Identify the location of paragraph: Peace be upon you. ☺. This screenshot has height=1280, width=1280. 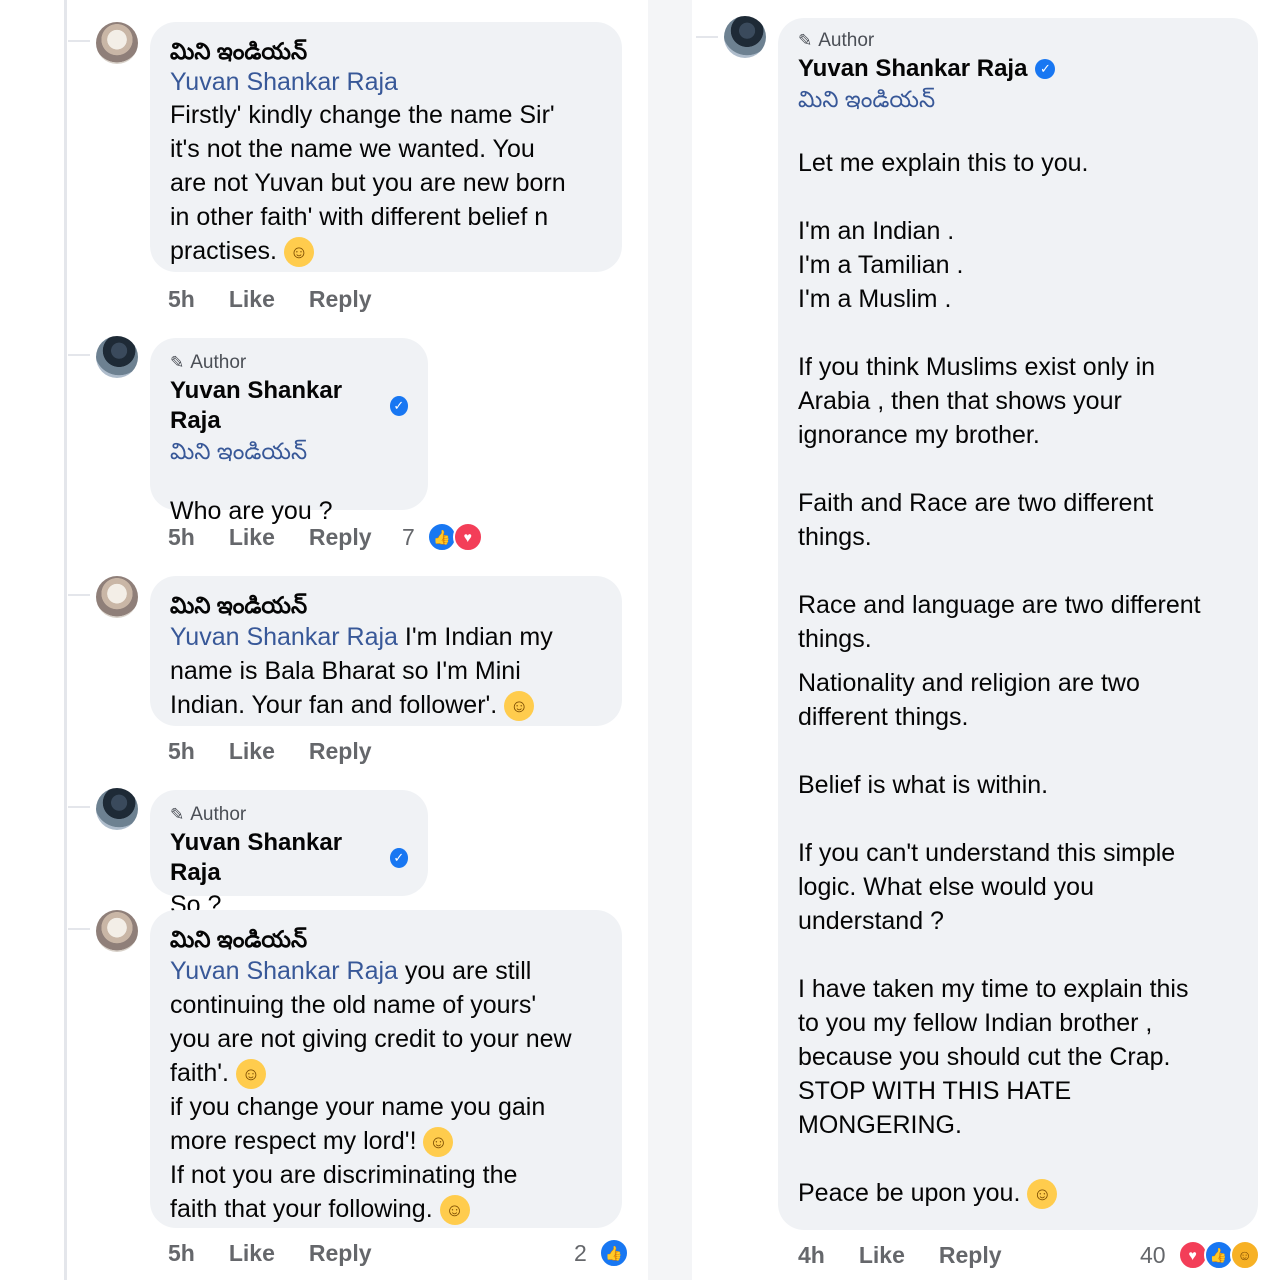
(1018, 1193).